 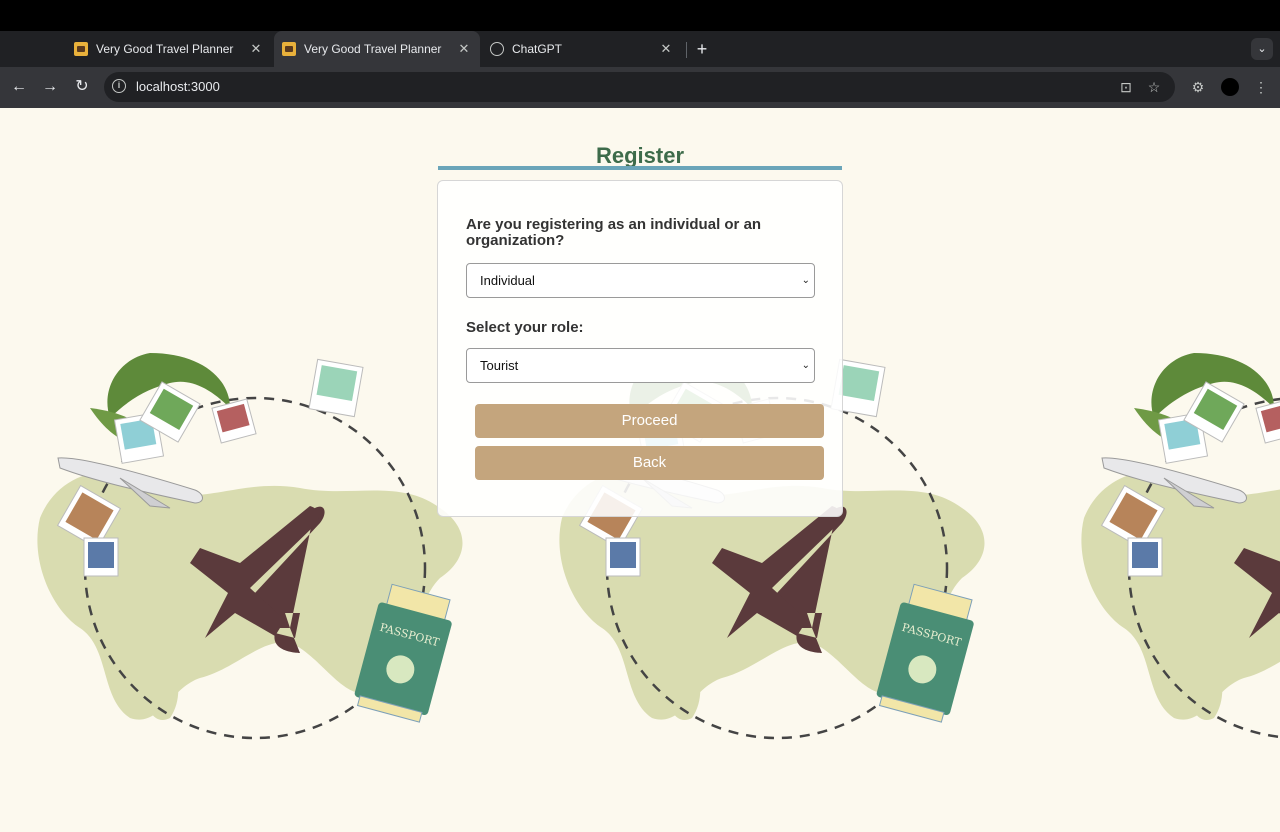 I want to click on tab-search-button: ⌄, so click(x=1262, y=49).